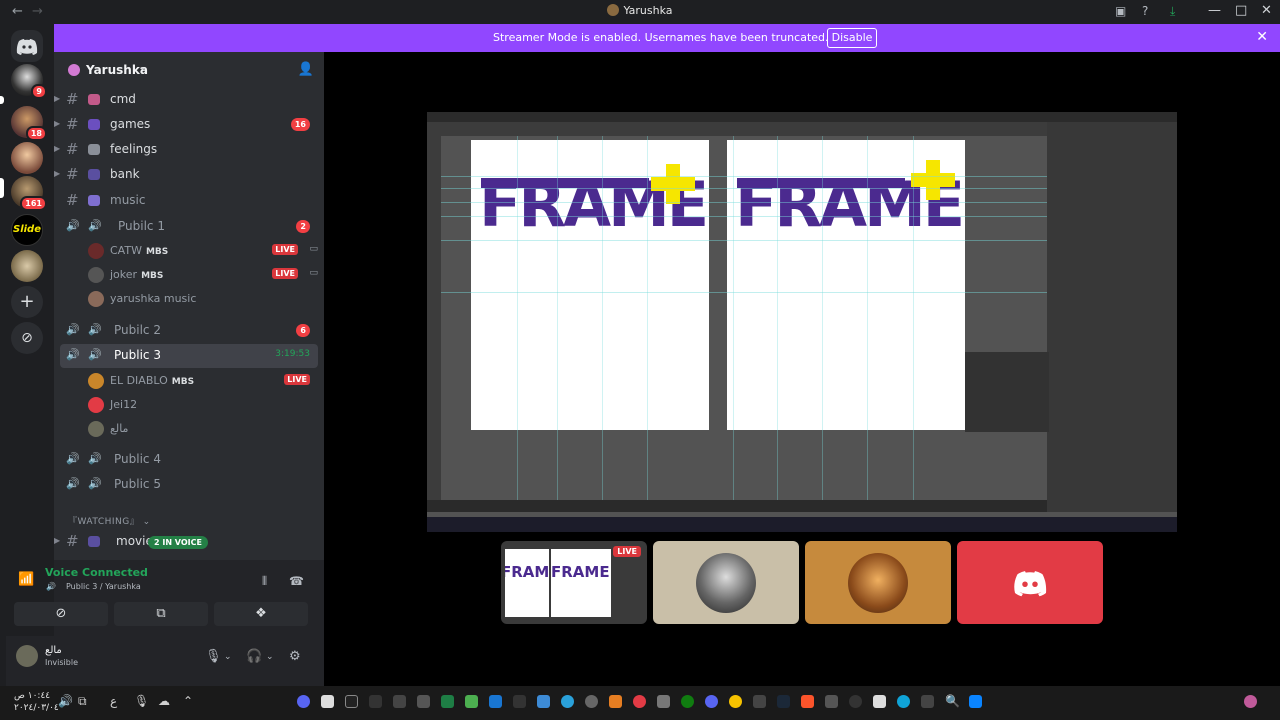 The image size is (1280, 720). What do you see at coordinates (53, 650) in the screenshot?
I see `user-name: مالع` at bounding box center [53, 650].